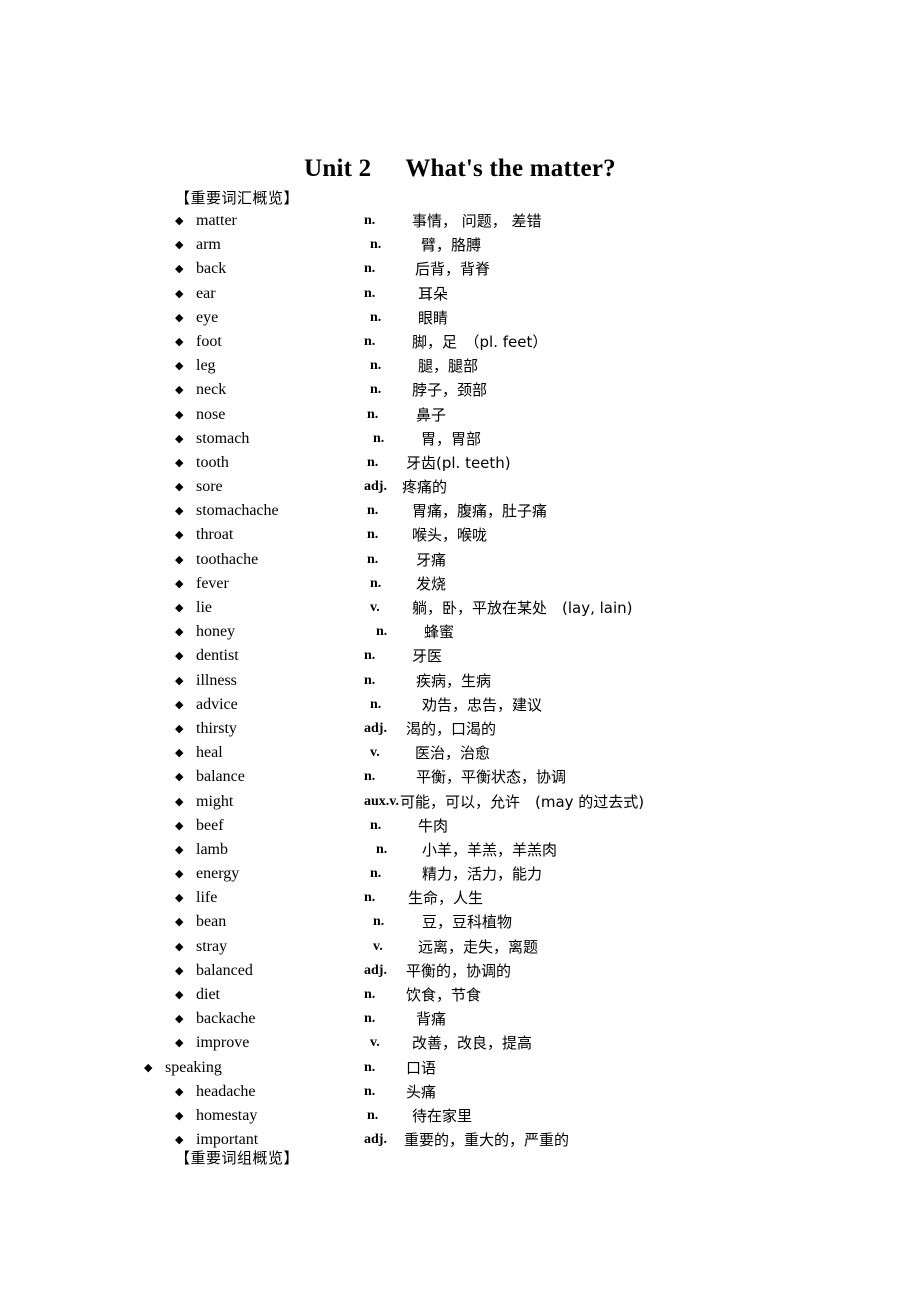  What do you see at coordinates (220, 777) in the screenshot?
I see `vocabulary-word: balance` at bounding box center [220, 777].